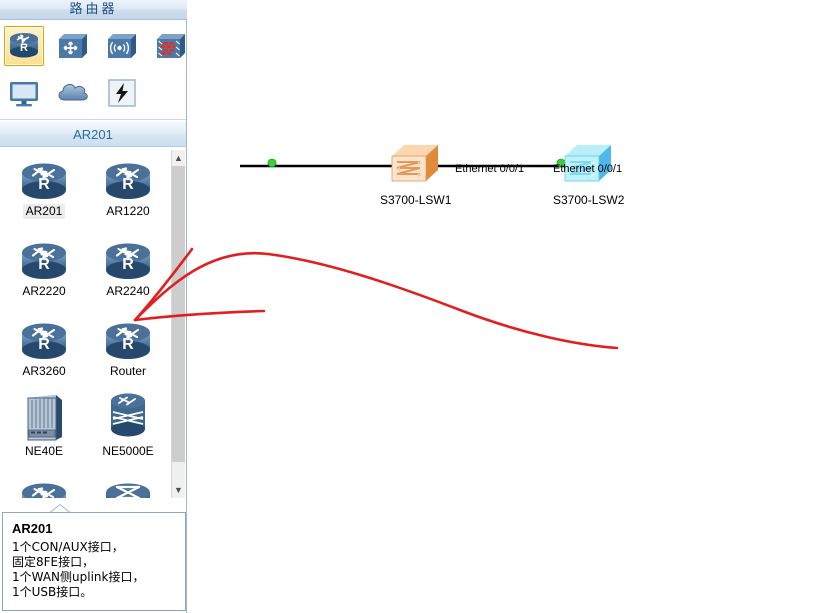  I want to click on device-item: R, so click(44, 484).